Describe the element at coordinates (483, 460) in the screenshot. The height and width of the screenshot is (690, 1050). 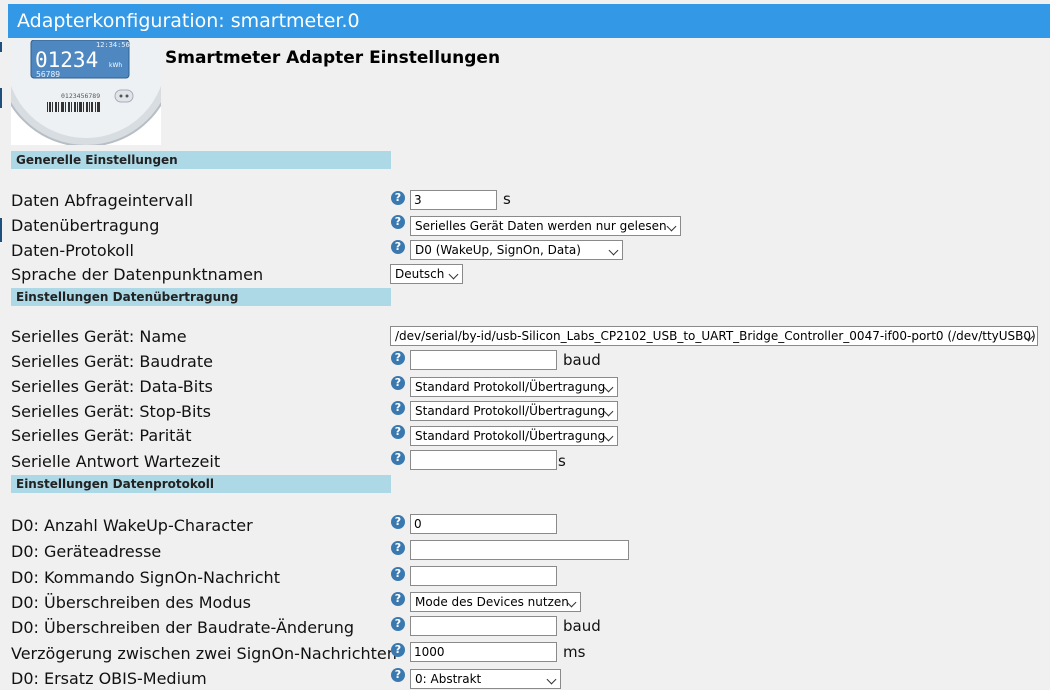
I see `response-wait-input` at that location.